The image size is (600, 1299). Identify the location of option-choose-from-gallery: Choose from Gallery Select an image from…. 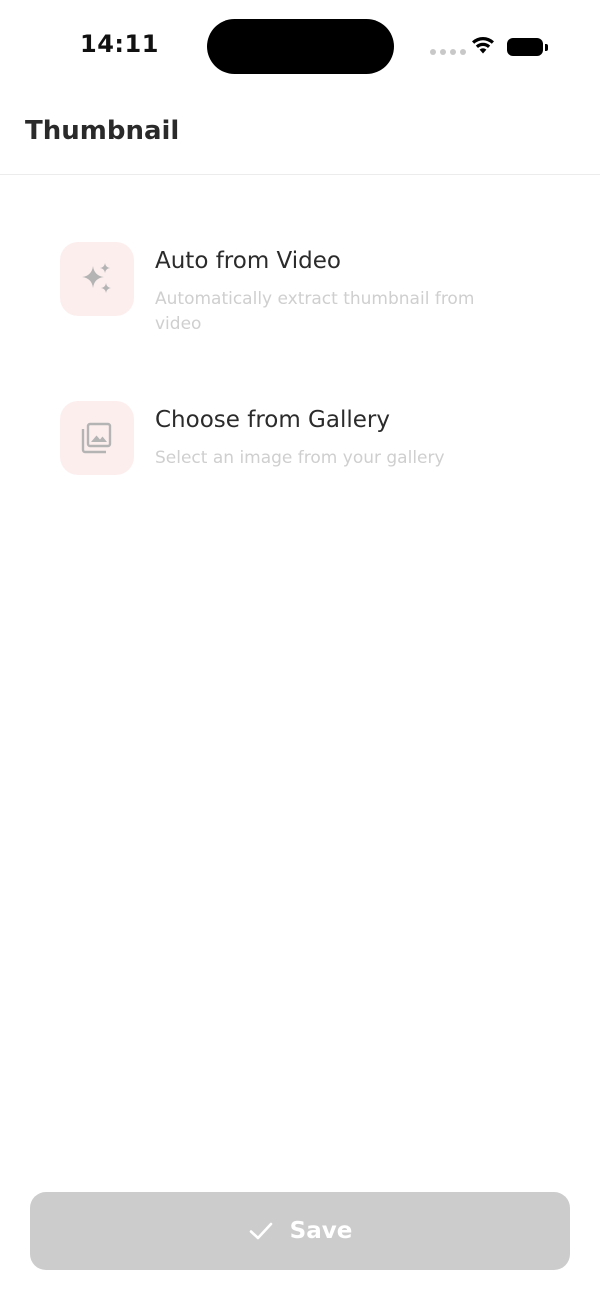
(300, 438).